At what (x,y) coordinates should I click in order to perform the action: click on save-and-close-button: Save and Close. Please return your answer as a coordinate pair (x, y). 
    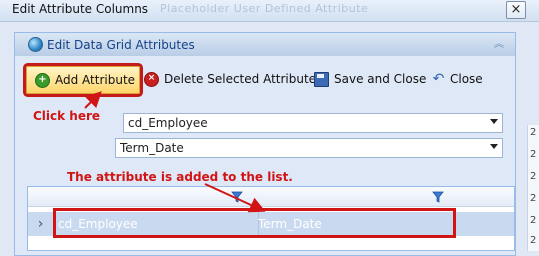
    Looking at the image, I should click on (370, 79).